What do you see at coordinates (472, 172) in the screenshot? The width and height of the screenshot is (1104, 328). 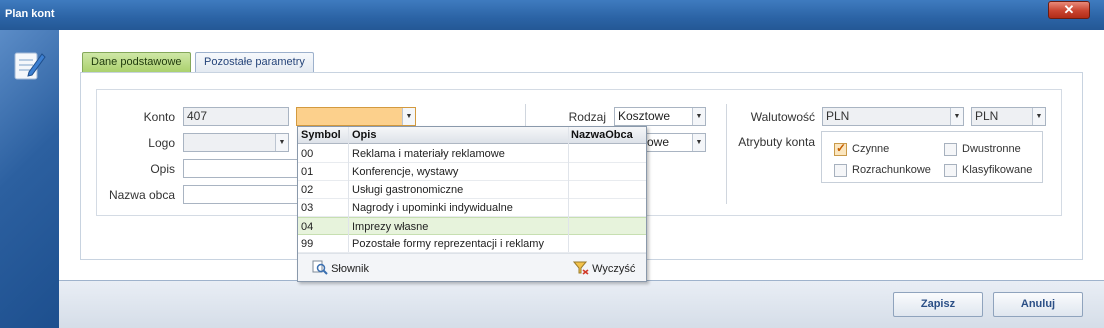 I see `list-item: 01 Konferencje, wystawy` at bounding box center [472, 172].